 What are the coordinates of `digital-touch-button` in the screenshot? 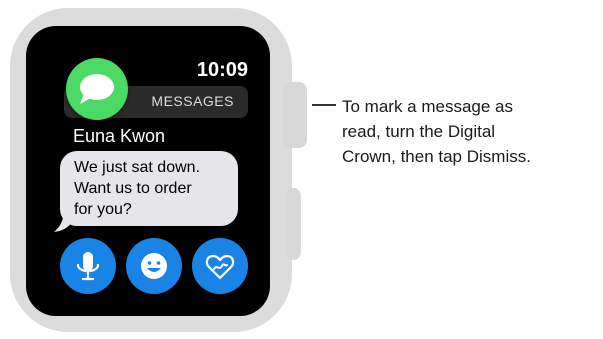 It's located at (220, 266).